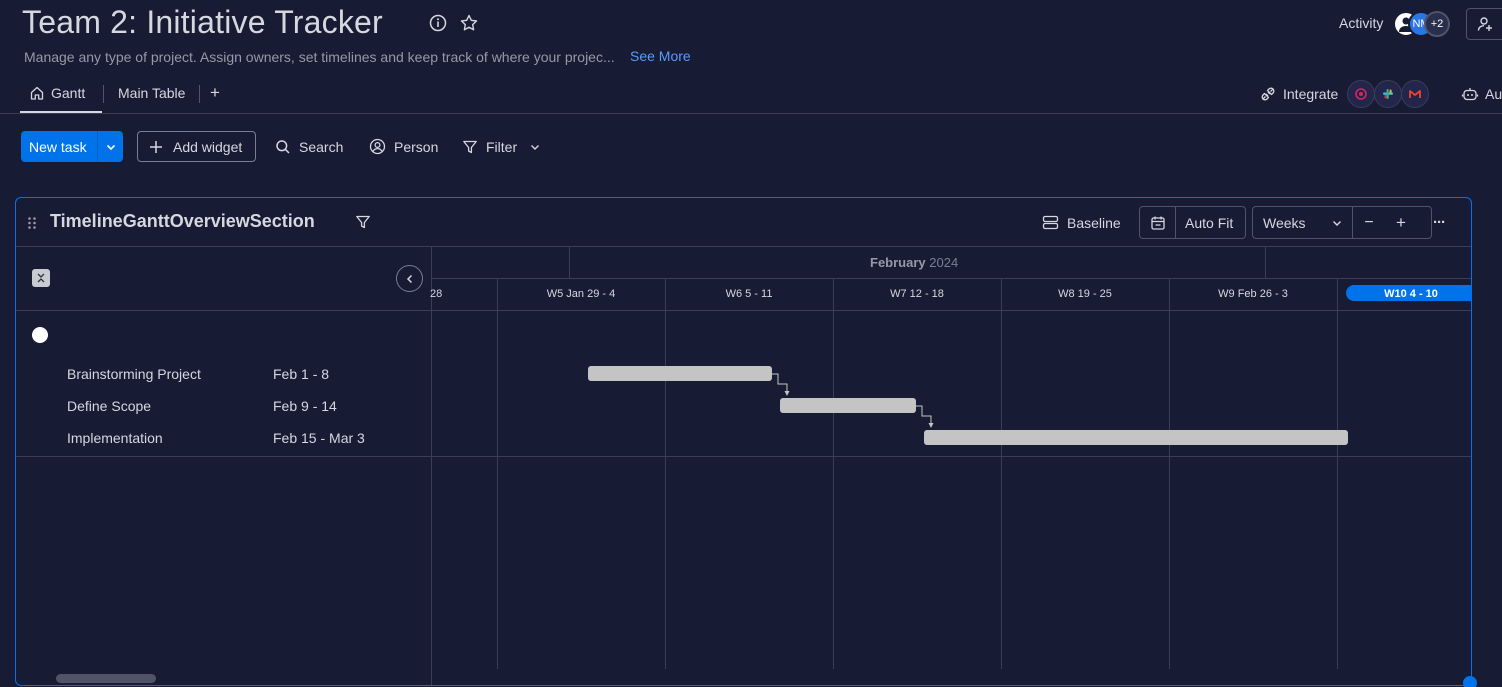  Describe the element at coordinates (1470, 681) in the screenshot. I see `resize-handle` at that location.